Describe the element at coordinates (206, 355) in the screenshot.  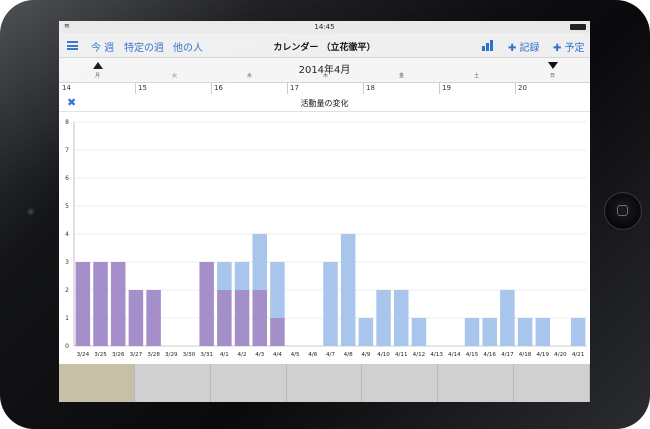
I see `x-tick-label: 3/31` at that location.